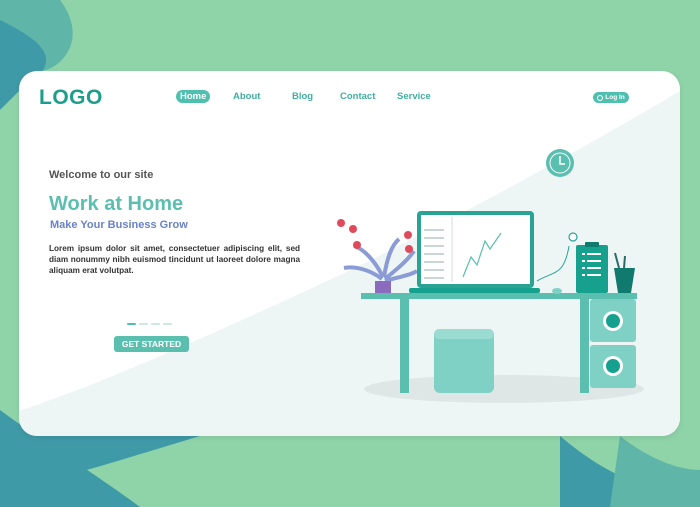 The width and height of the screenshot is (700, 507). I want to click on mouse-icon, so click(557, 291).